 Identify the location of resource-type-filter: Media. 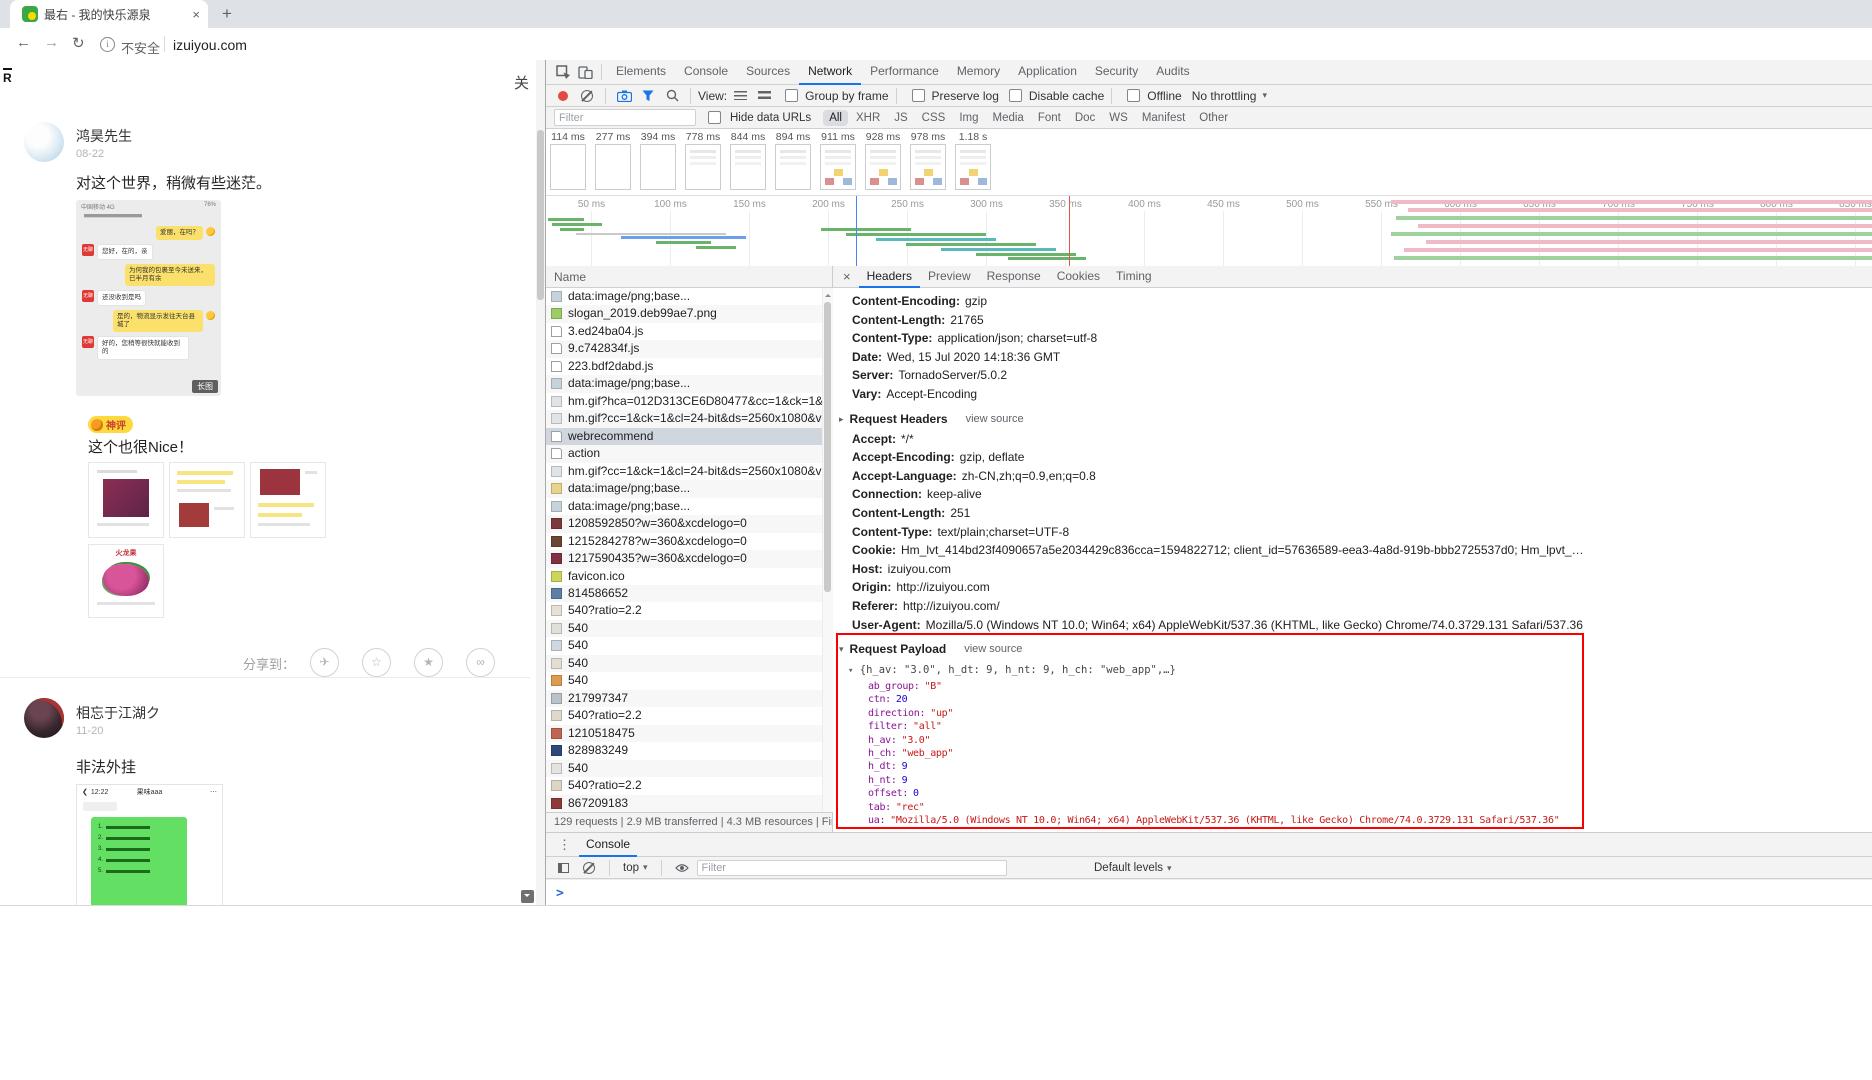
(1008, 118).